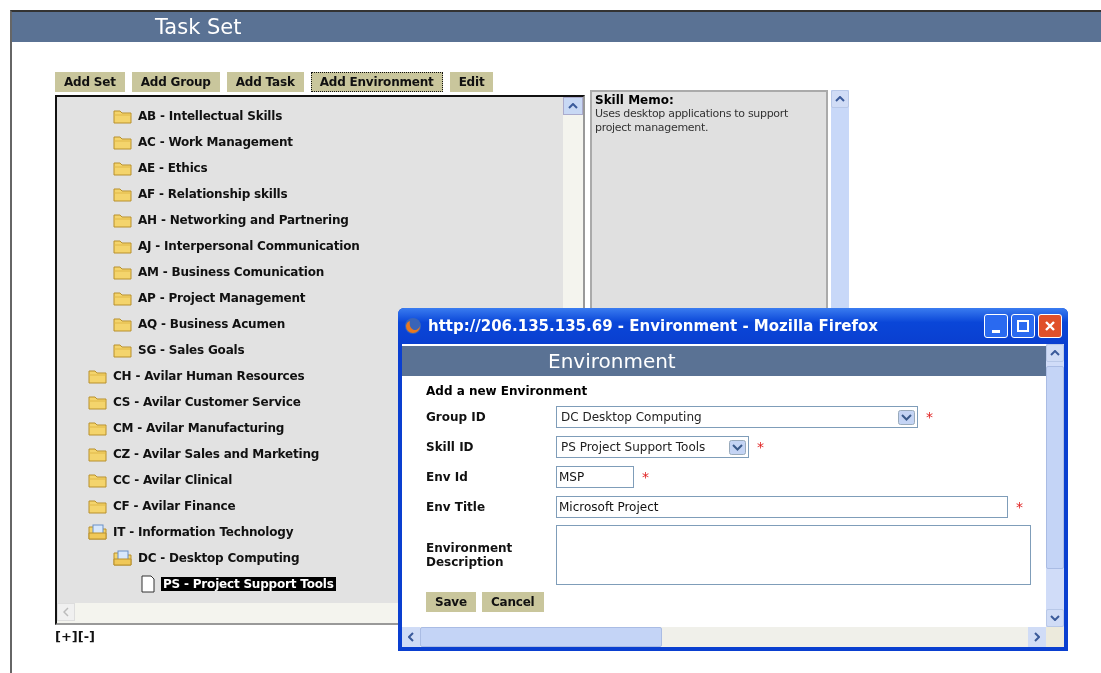  What do you see at coordinates (471, 82) in the screenshot?
I see `toolbar-button: Edit` at bounding box center [471, 82].